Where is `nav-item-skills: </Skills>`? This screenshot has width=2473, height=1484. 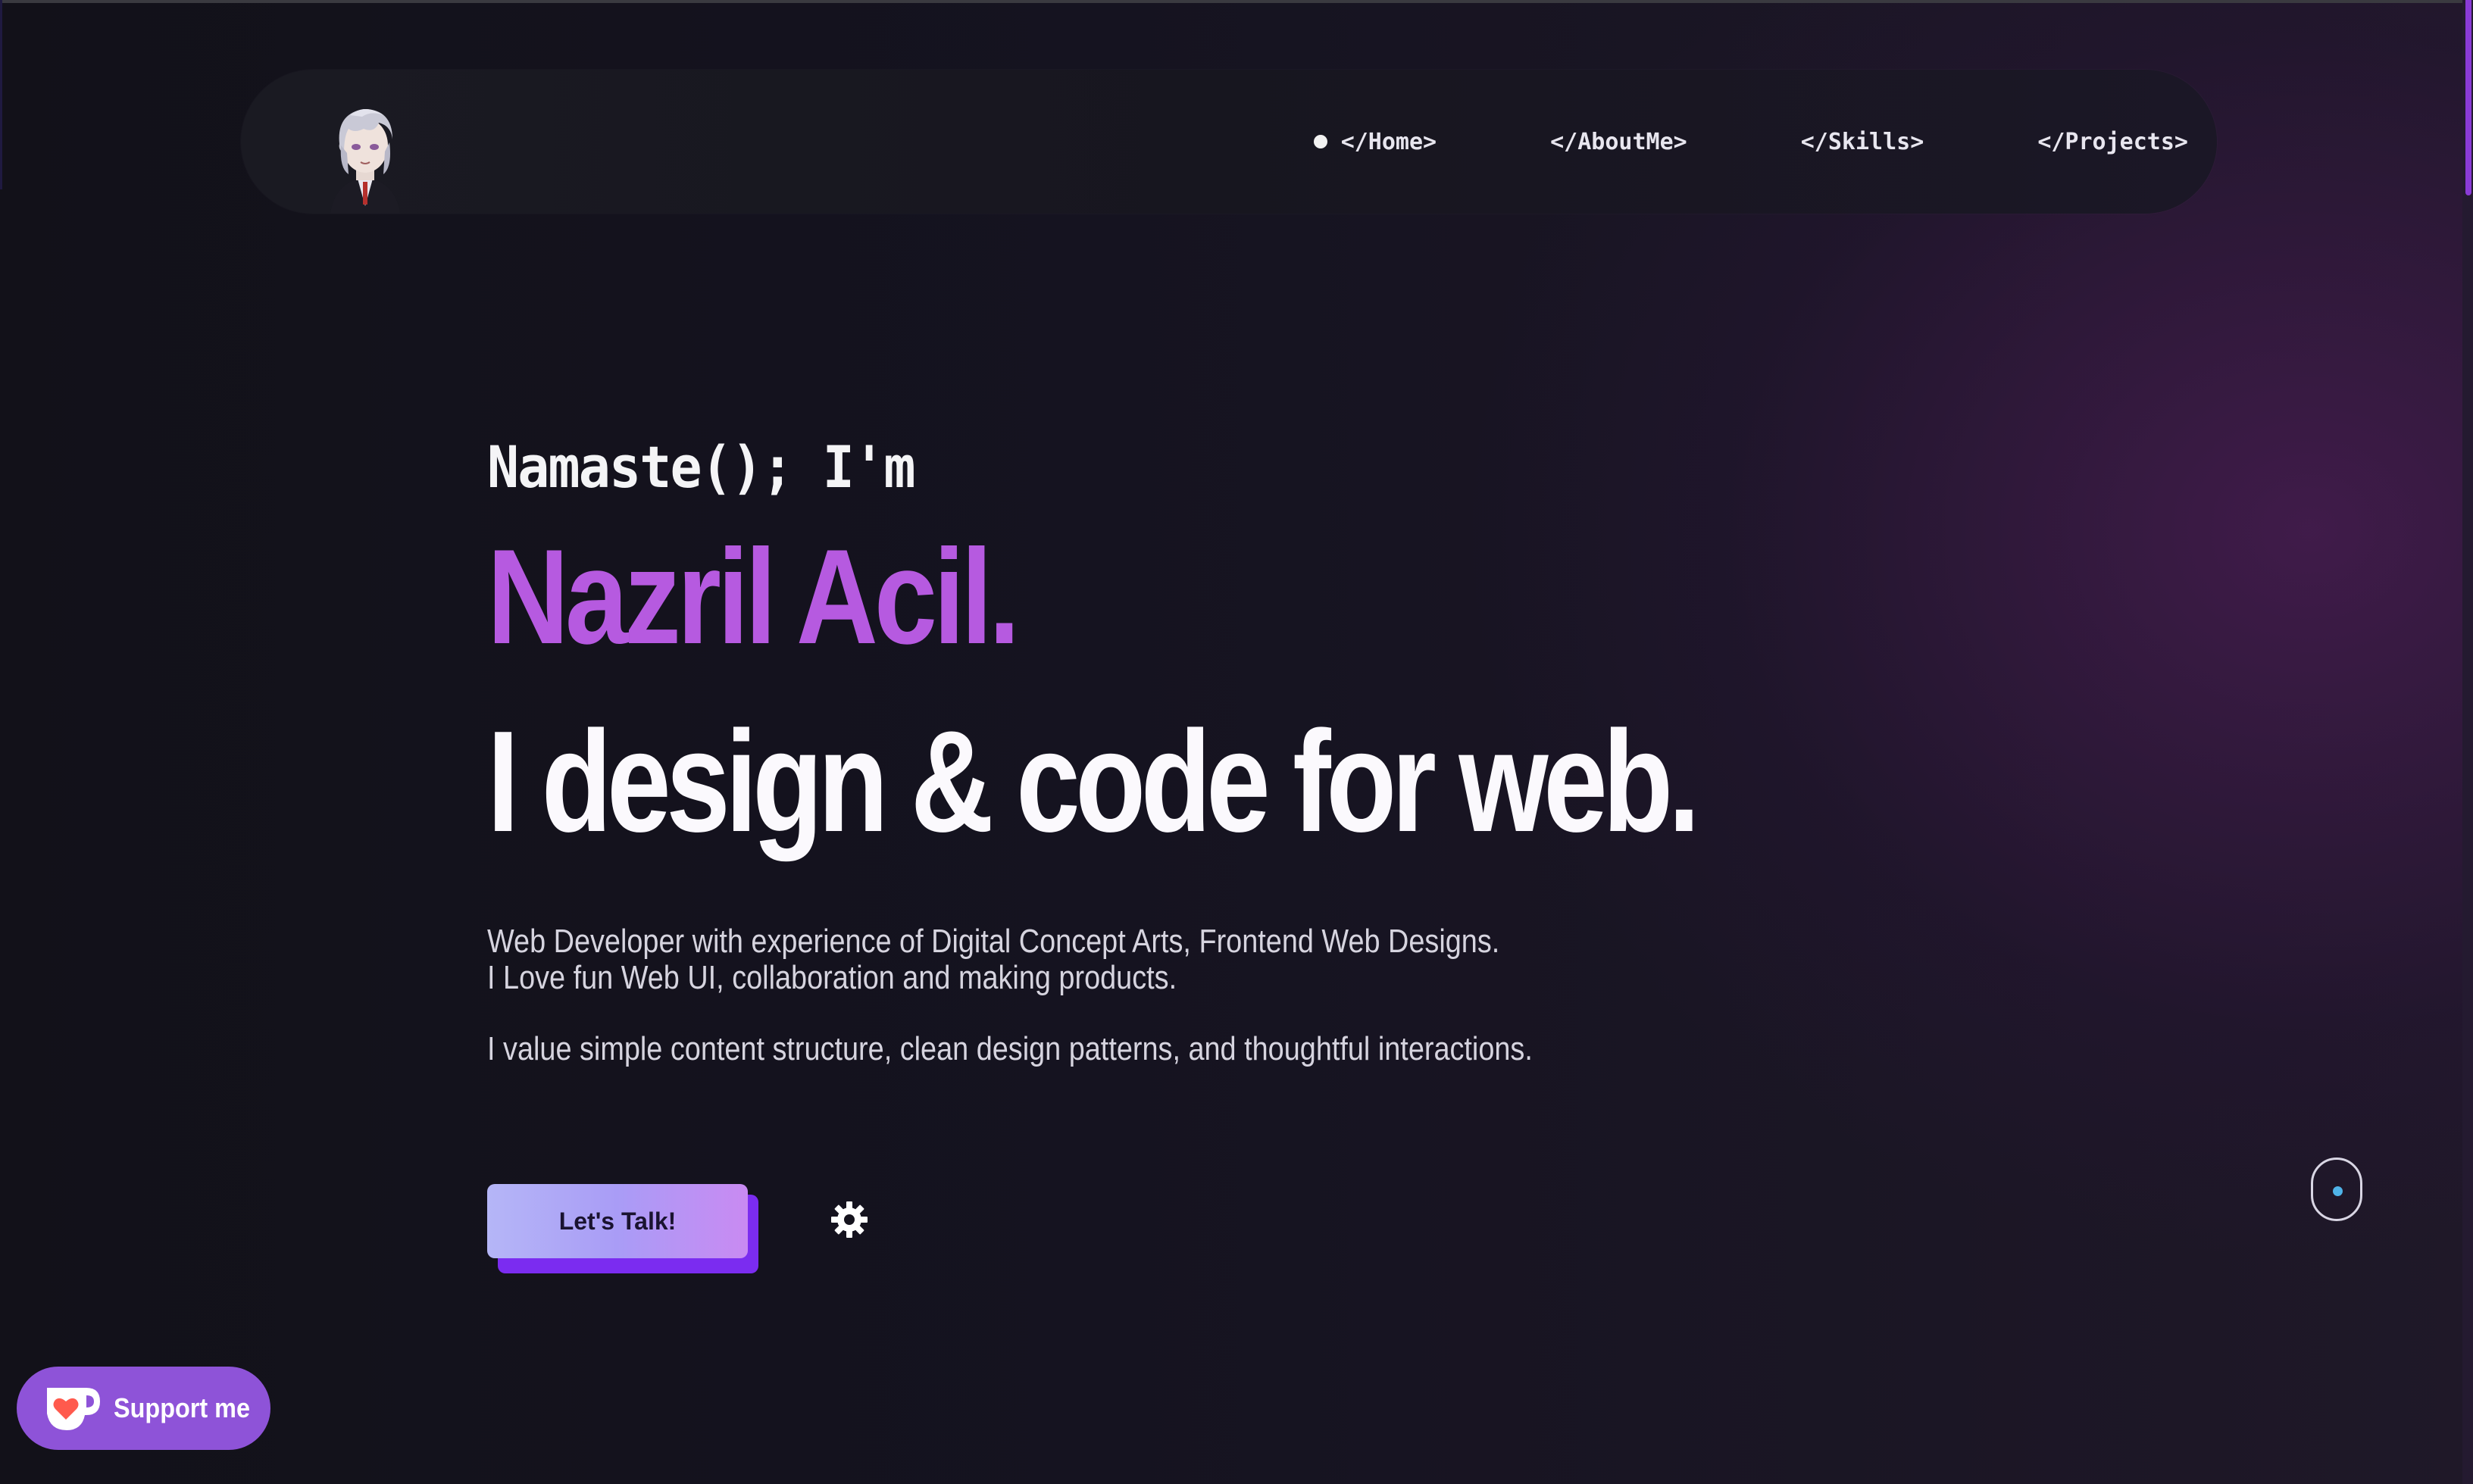
nav-item-skills: </Skills> is located at coordinates (1862, 142).